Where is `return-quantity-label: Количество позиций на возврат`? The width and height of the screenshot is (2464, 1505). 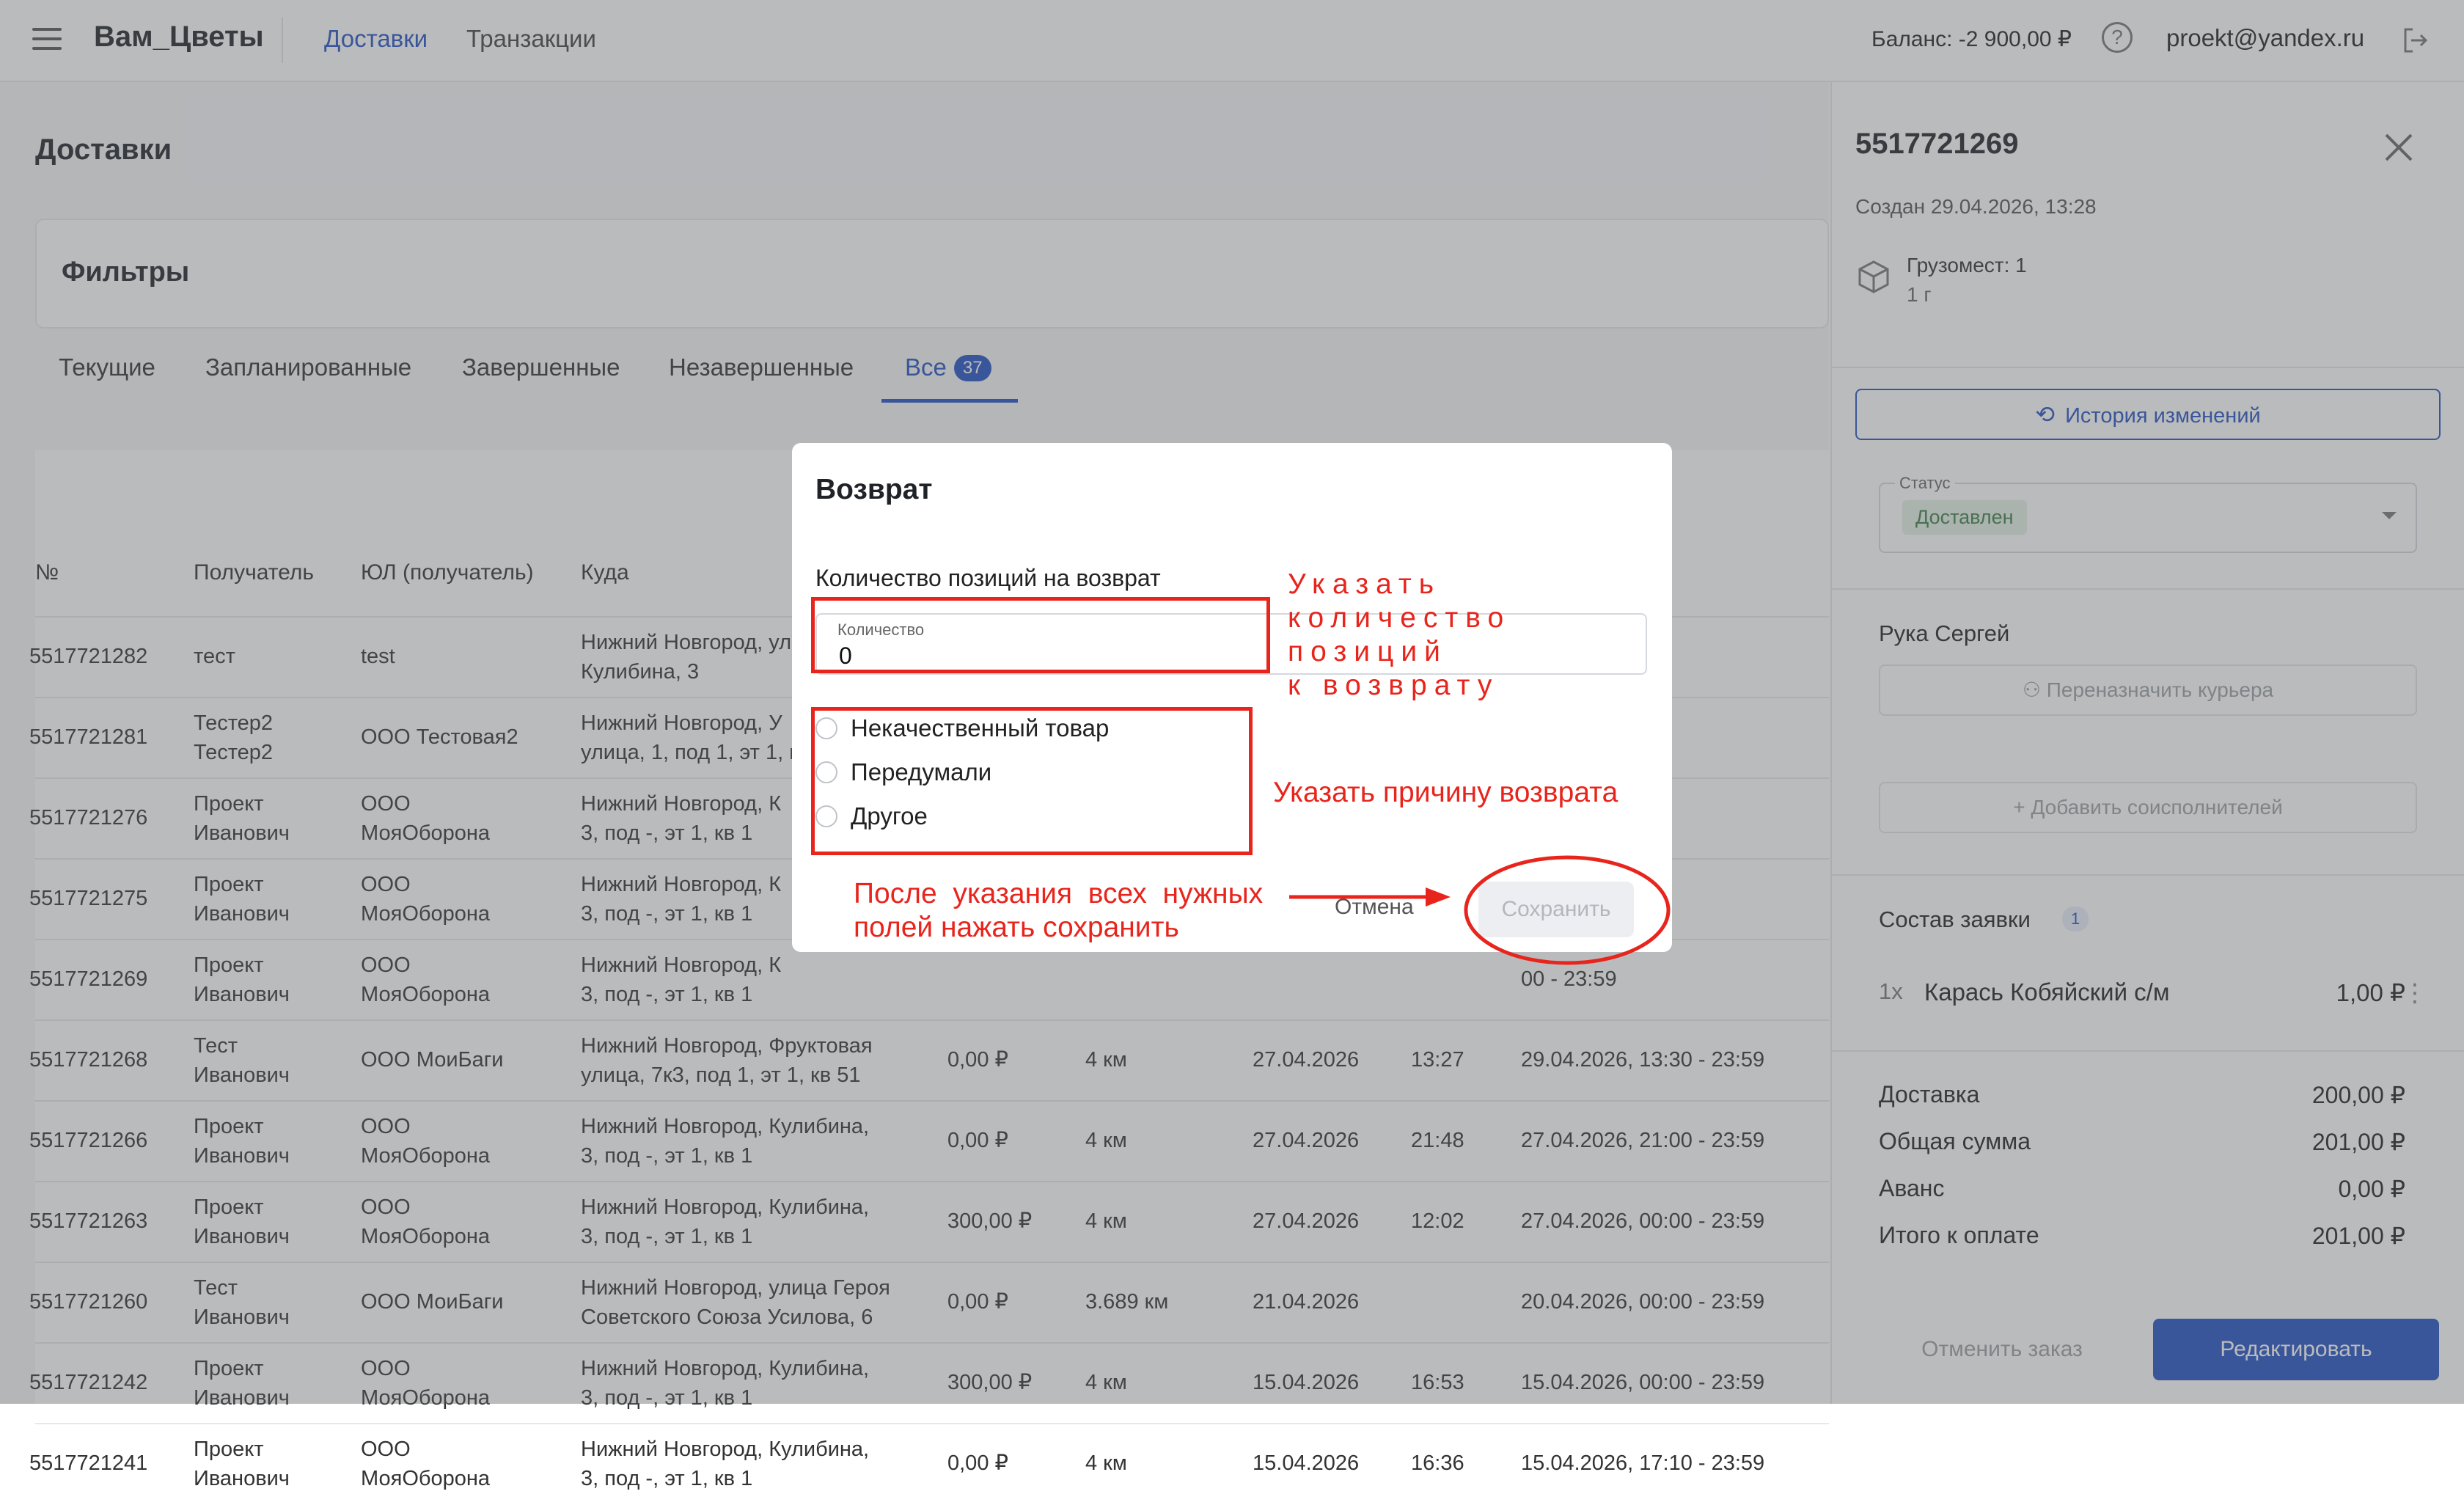
return-quantity-label: Количество позиций на возврат is located at coordinates (988, 578).